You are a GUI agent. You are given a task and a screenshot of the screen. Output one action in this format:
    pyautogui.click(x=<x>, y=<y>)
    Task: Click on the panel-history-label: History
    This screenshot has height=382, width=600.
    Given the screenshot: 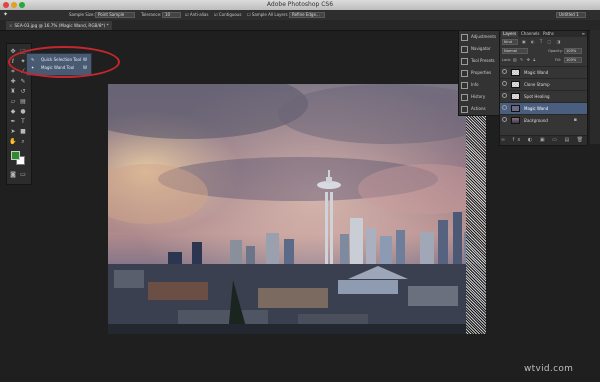 What is the action you would take?
    pyautogui.click(x=478, y=96)
    